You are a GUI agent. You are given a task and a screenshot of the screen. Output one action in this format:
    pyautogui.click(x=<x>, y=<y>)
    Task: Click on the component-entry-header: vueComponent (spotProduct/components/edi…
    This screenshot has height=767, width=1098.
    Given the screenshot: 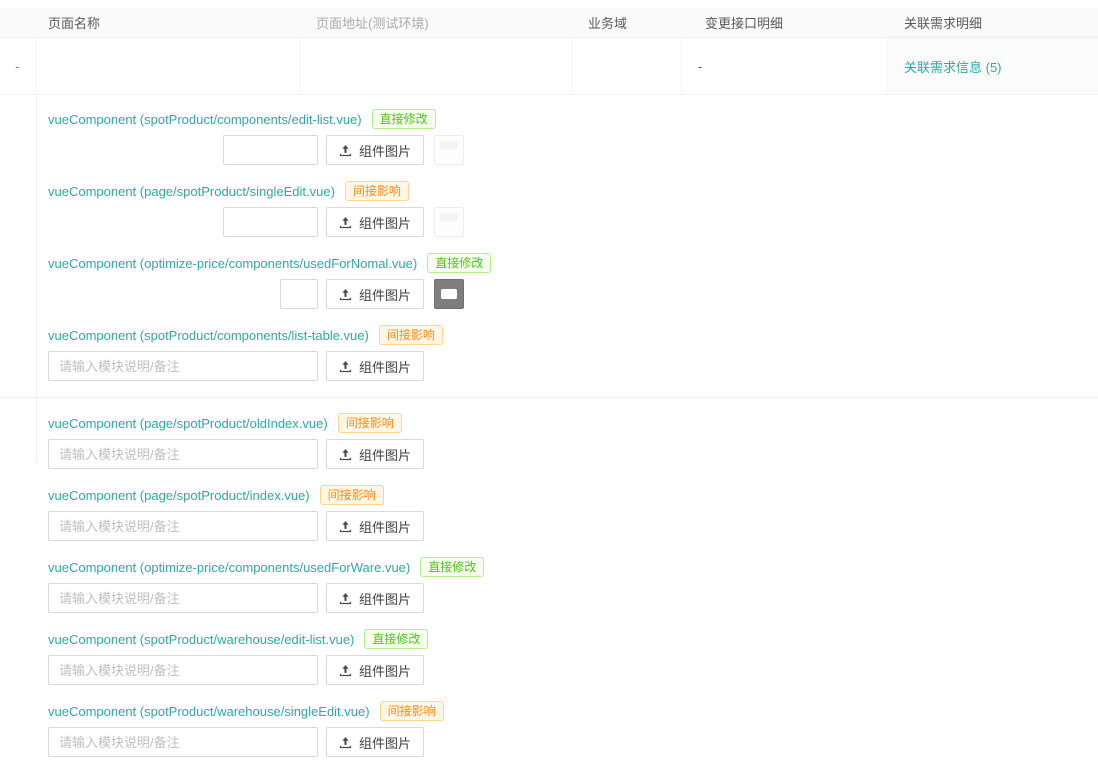 What is the action you would take?
    pyautogui.click(x=573, y=119)
    